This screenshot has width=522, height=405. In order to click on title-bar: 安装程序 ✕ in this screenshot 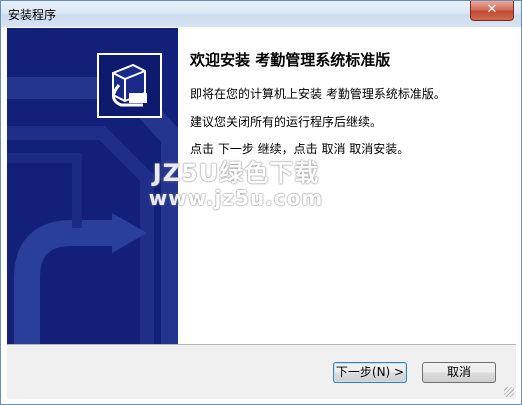, I will do `click(261, 14)`.